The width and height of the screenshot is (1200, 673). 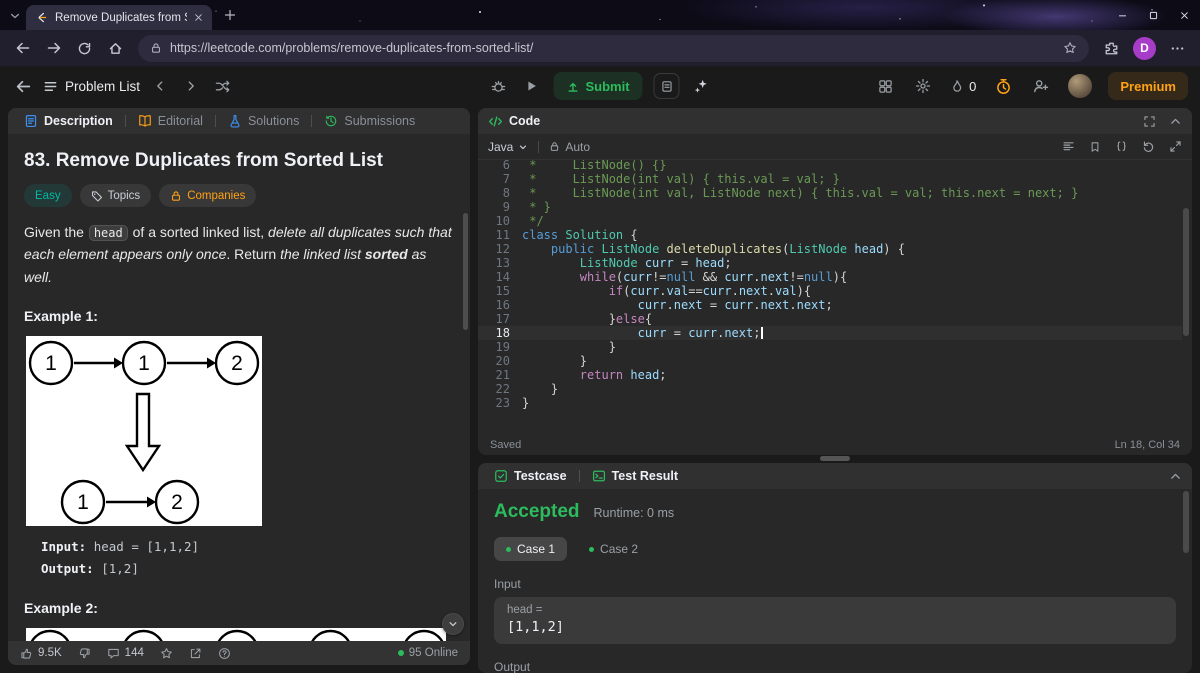 I want to click on tab-testcase: Testcase, so click(x=530, y=476).